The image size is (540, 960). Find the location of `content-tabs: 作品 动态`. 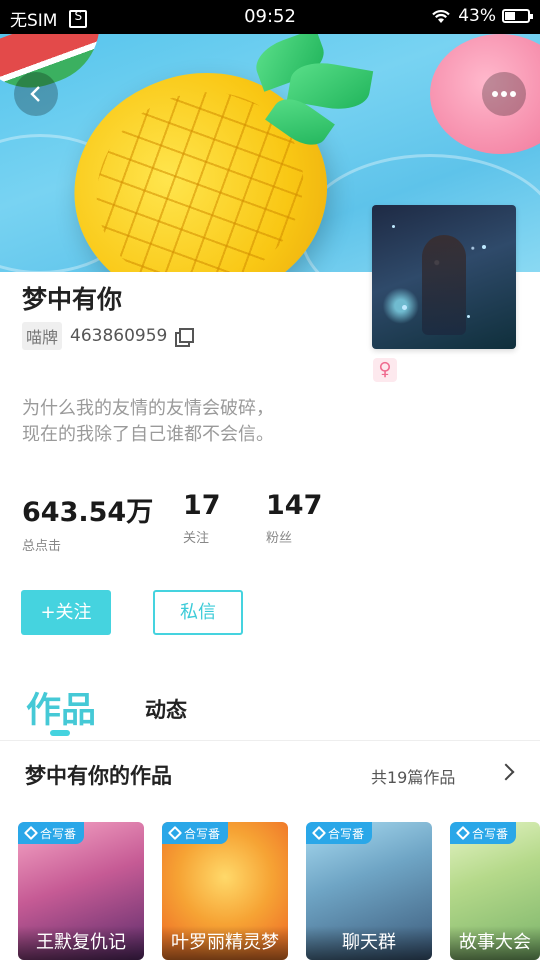

content-tabs: 作品 动态 is located at coordinates (270, 706).